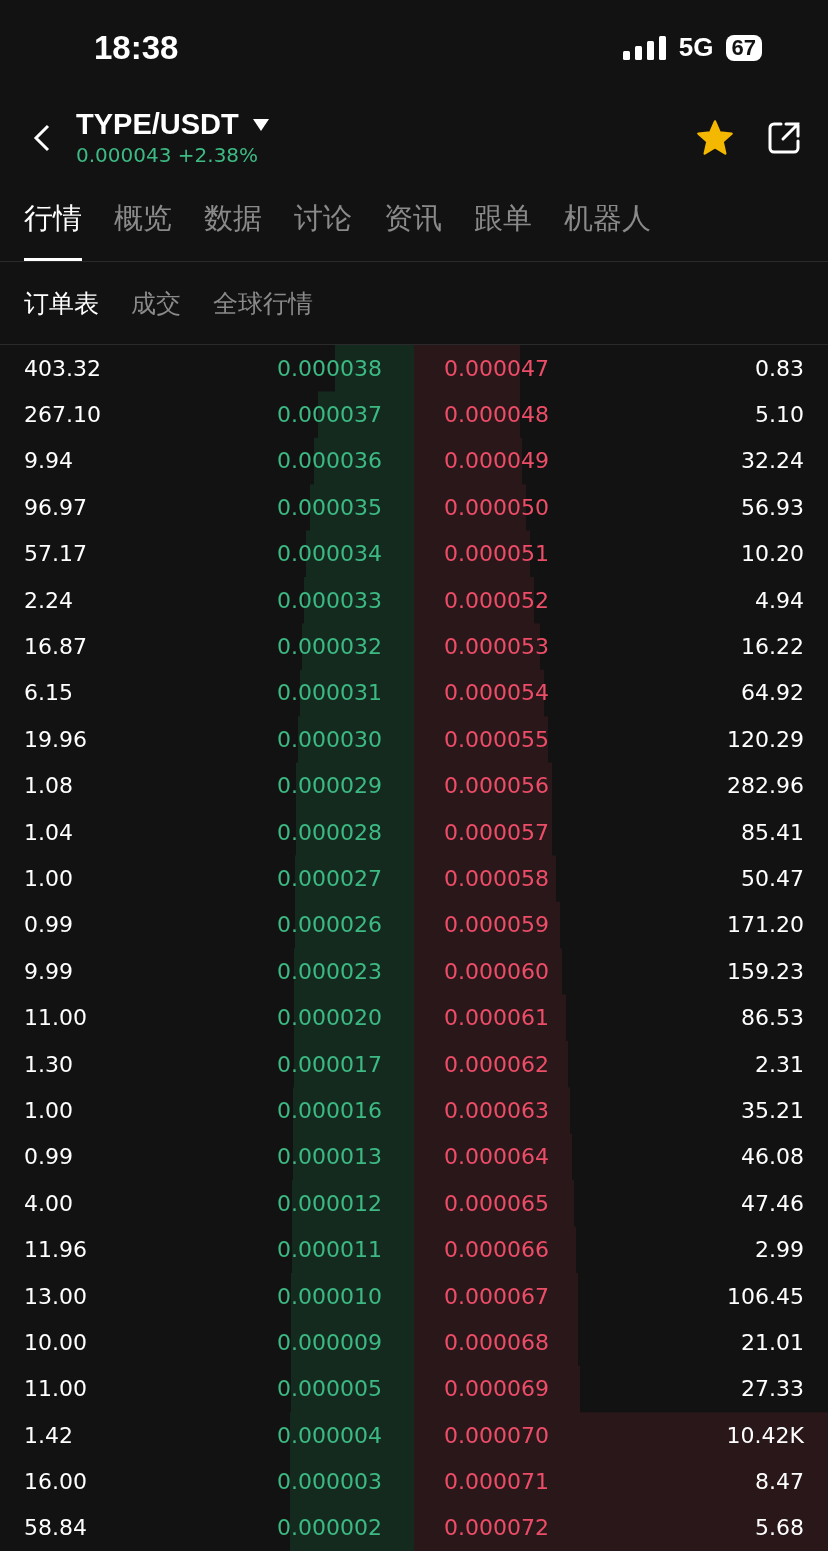 The image size is (828, 1551). What do you see at coordinates (496, 1342) in the screenshot?
I see `ask-price: 0.000068` at bounding box center [496, 1342].